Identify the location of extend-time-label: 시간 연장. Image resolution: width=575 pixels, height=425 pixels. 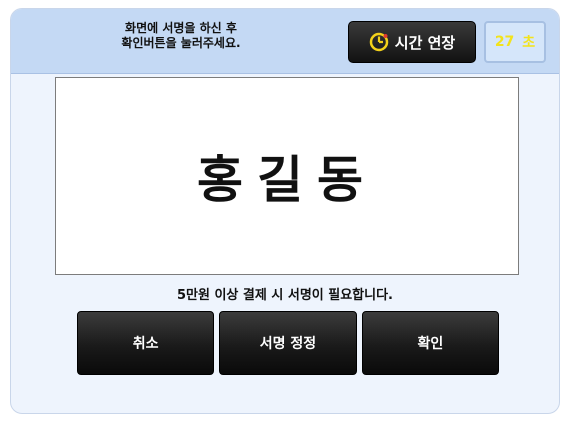
(425, 42).